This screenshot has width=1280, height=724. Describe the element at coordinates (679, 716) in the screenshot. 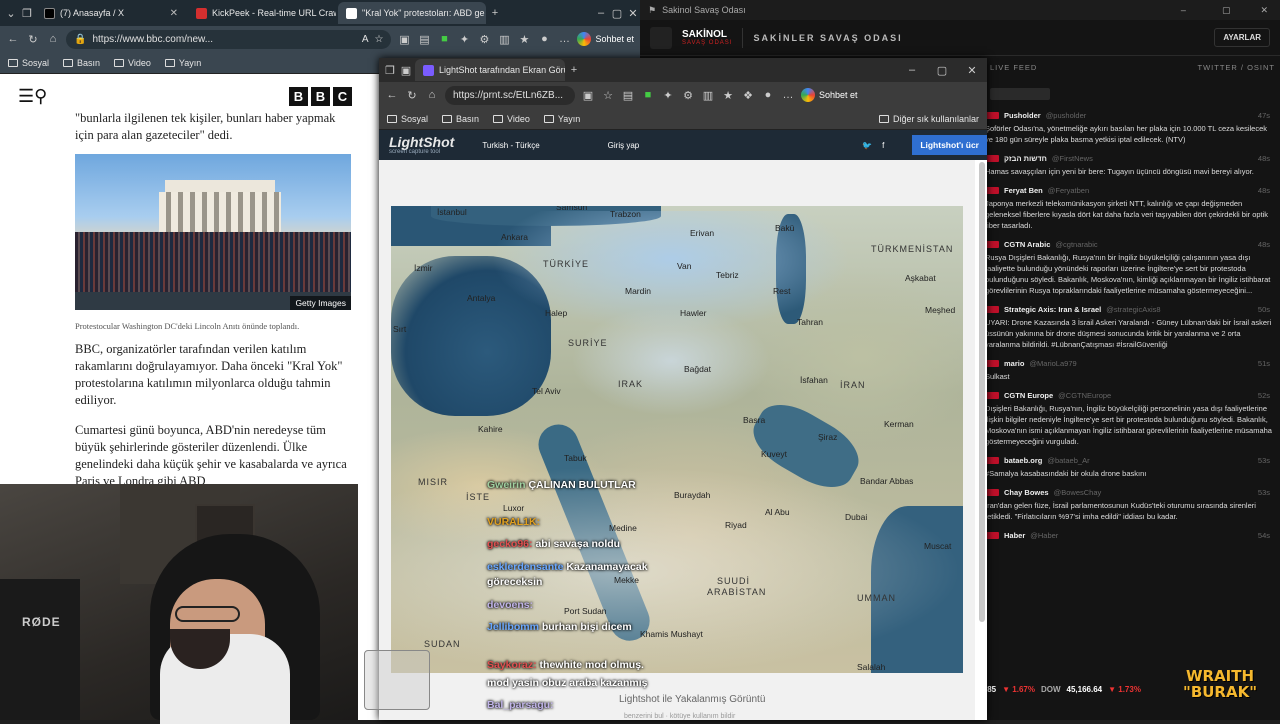

I see `screenshot-links: benzerini bul · kötüye kullanım bildir` at that location.